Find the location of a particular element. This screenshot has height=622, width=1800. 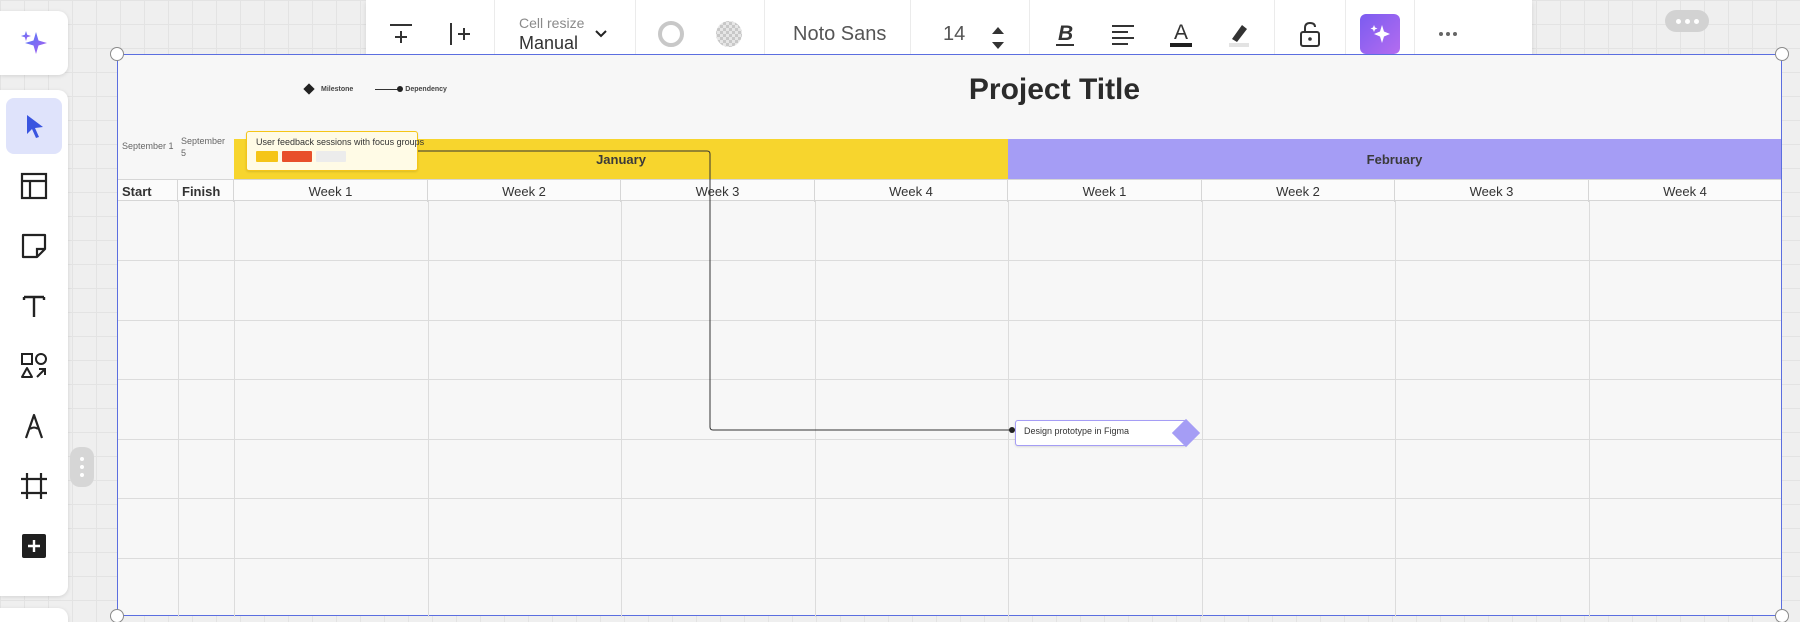

milestone-card: Design prototype in Figma is located at coordinates (1108, 433).